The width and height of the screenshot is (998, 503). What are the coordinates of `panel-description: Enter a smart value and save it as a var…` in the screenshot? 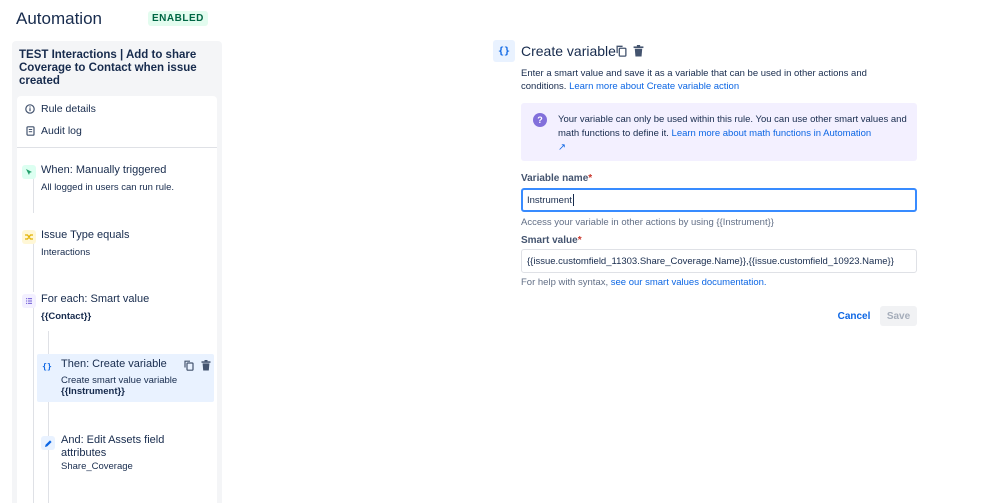 It's located at (711, 80).